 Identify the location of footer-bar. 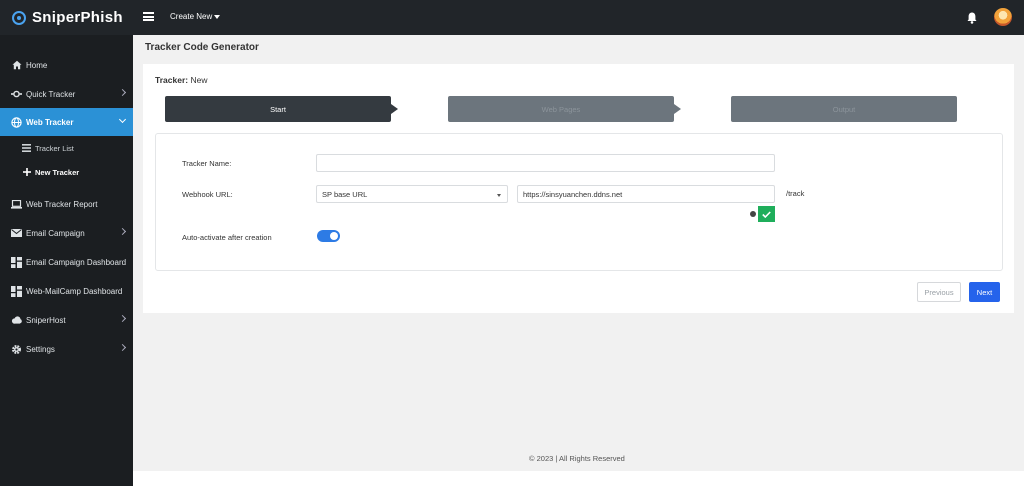
(578, 478).